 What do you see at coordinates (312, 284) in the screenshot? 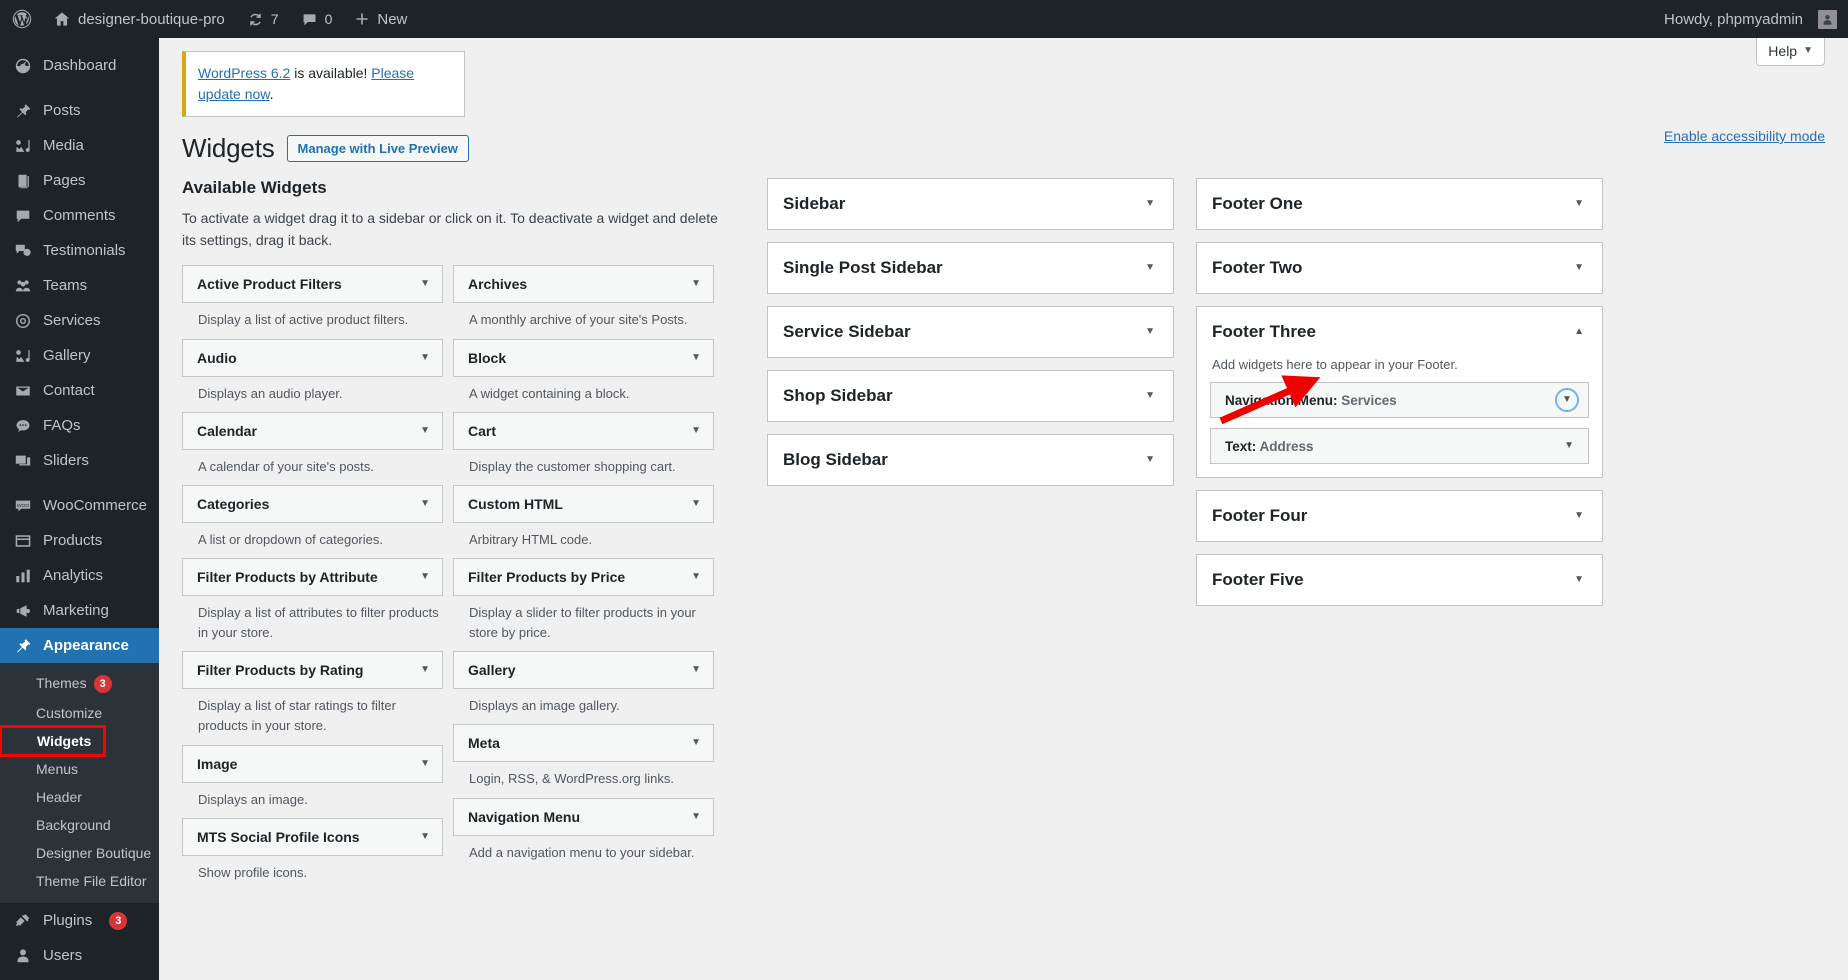
I see `available-widget: Active Product Filters ▼` at bounding box center [312, 284].